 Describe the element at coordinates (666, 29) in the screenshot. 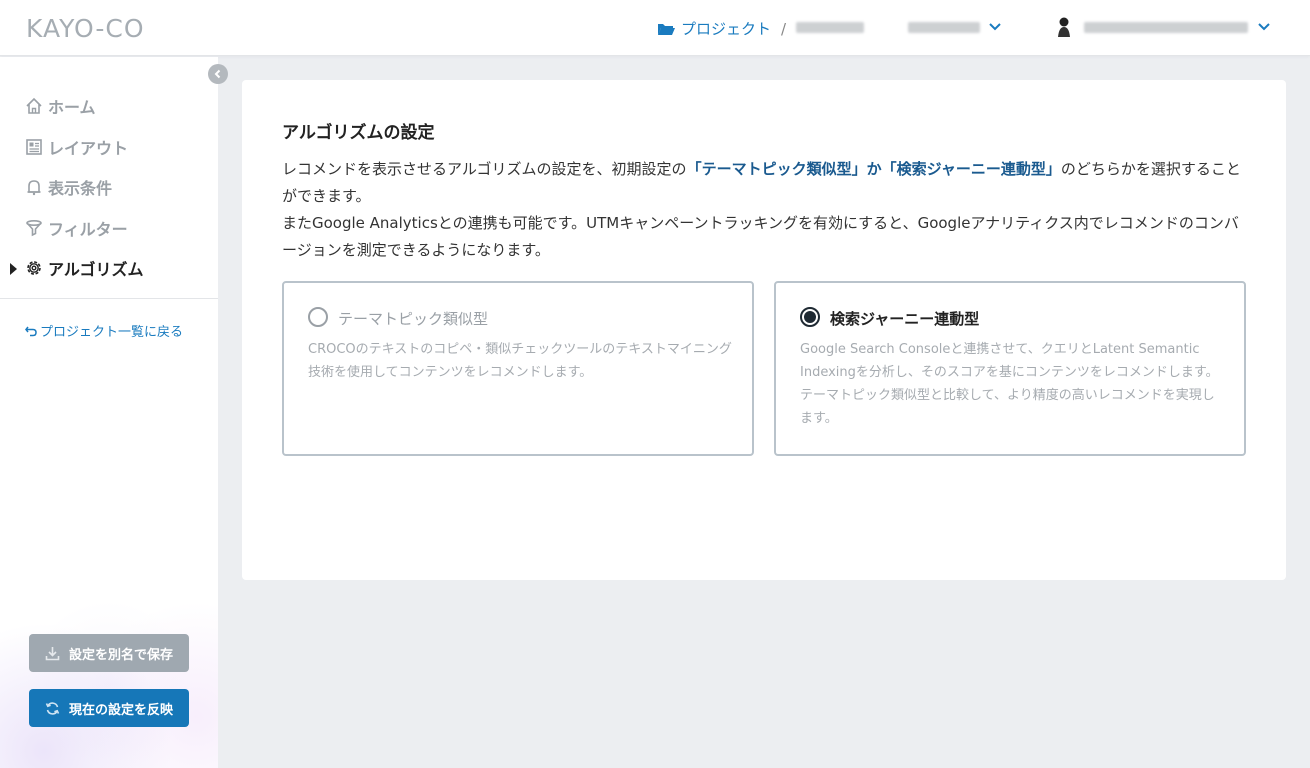

I see `folder-open-icon` at that location.